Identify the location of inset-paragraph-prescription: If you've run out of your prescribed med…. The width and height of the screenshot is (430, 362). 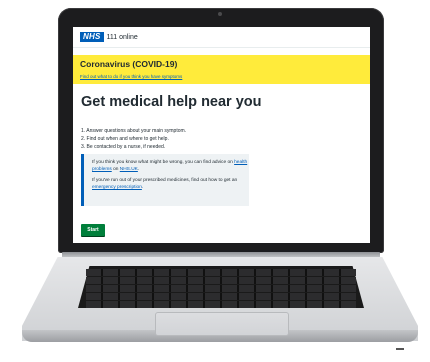
(170, 184).